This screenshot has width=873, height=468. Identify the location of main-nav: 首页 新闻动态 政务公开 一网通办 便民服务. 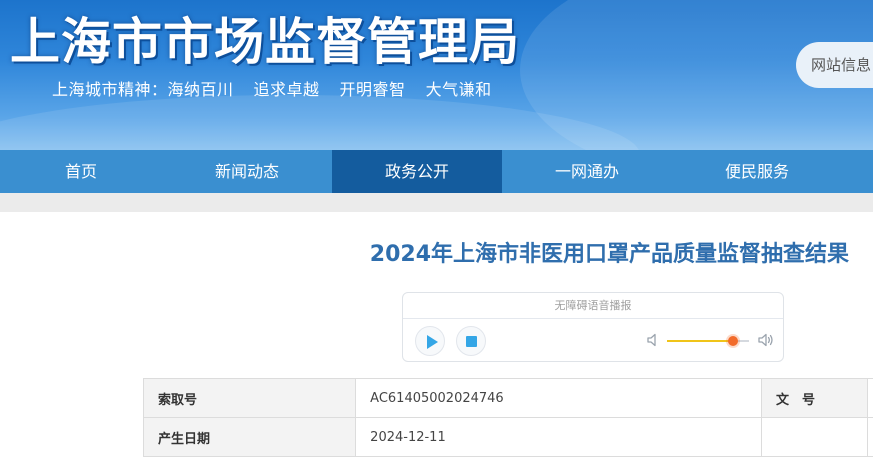
(436, 171).